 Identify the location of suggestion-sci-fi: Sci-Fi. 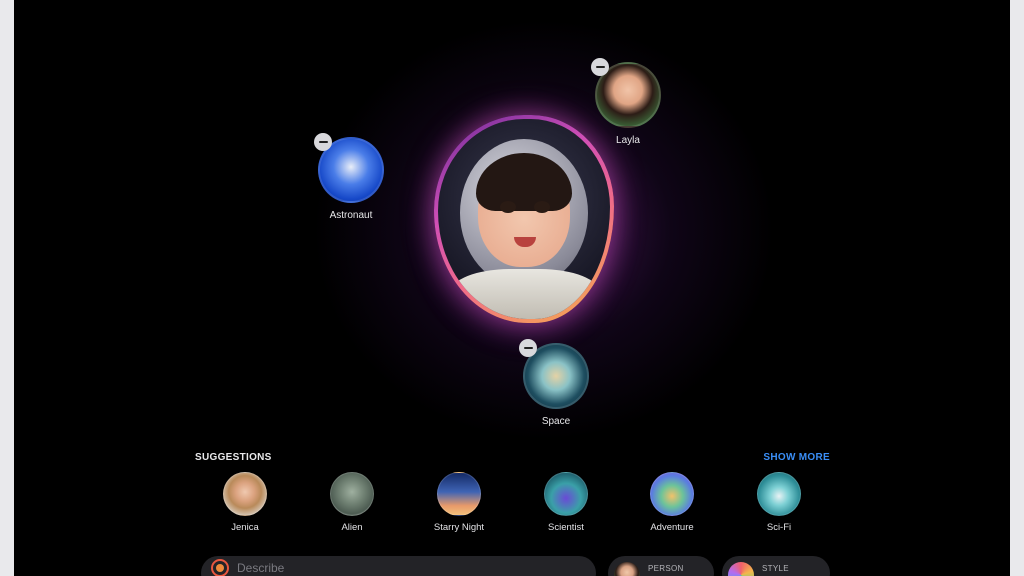
(779, 502).